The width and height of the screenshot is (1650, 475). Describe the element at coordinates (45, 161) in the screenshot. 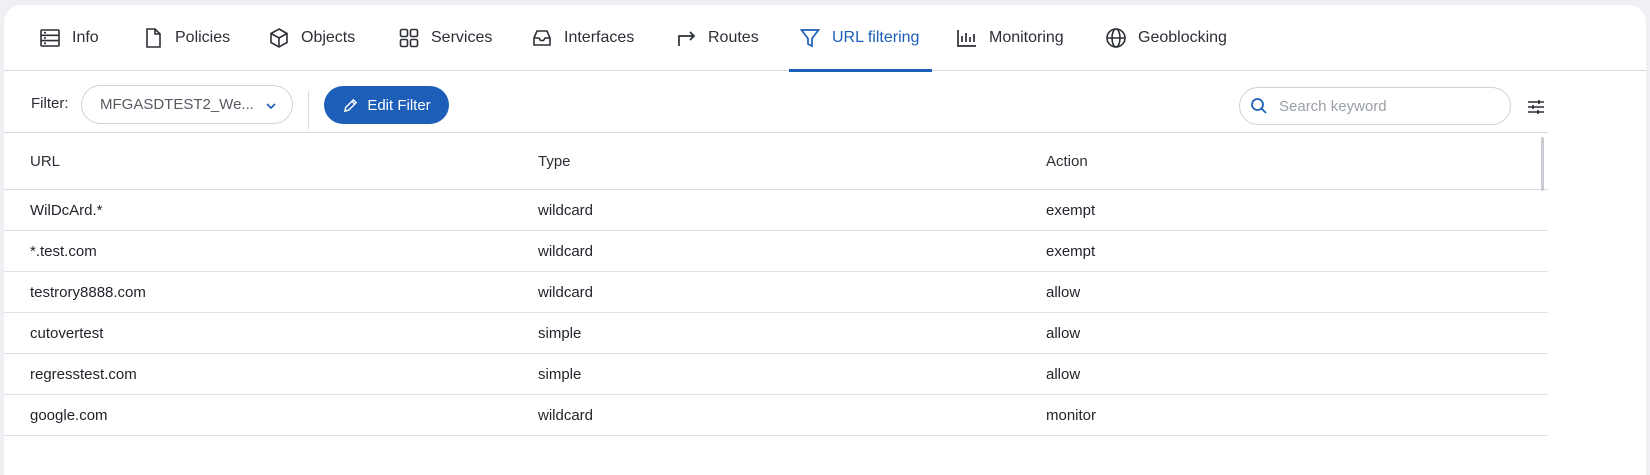

I see `column-header-url: URL` at that location.